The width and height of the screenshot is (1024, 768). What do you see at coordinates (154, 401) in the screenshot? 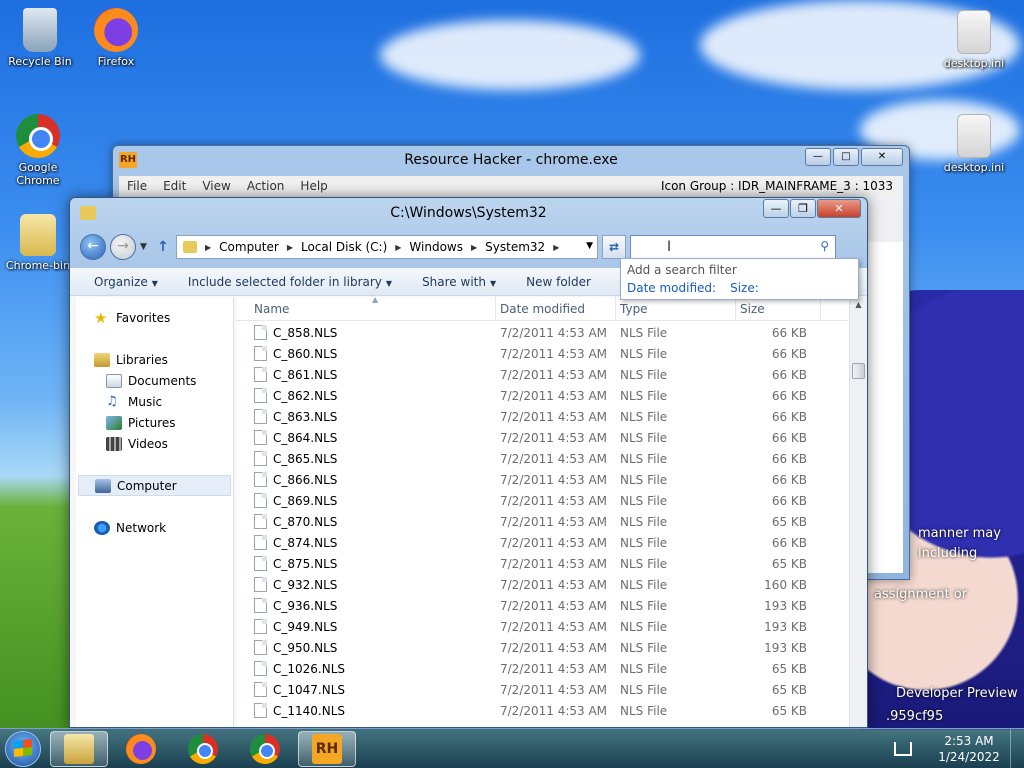
I see `nav-music: ♫ Music` at bounding box center [154, 401].